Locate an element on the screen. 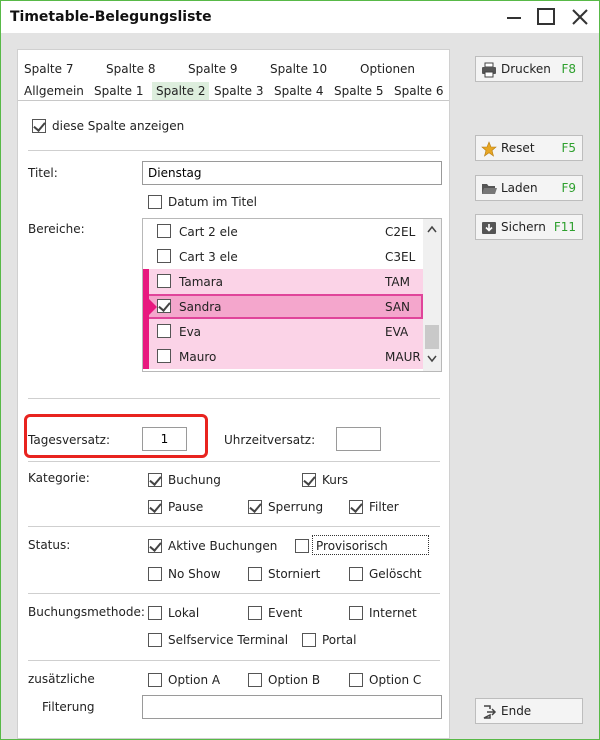 This screenshot has height=740, width=600. datum-im-titel-checkbox is located at coordinates (155, 202).